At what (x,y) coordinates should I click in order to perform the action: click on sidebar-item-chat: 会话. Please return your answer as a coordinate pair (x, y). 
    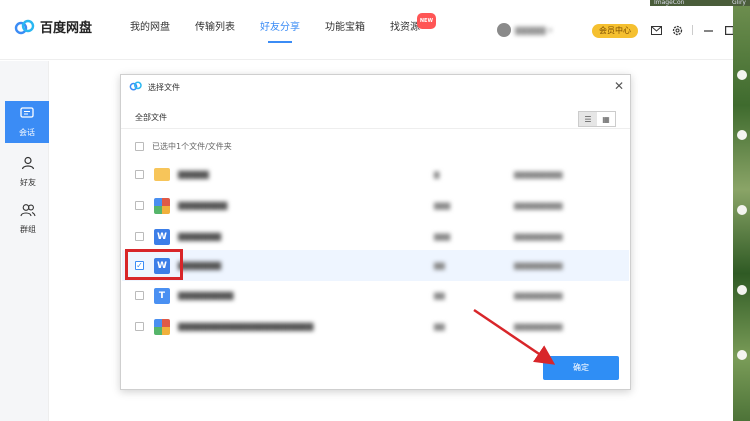
    Looking at the image, I should click on (27, 122).